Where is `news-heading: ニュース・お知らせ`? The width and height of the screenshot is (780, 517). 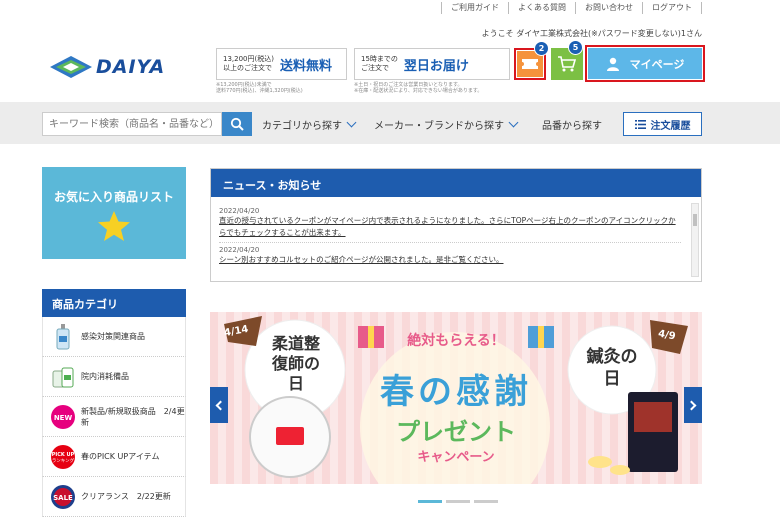
news-heading: ニュース・お知らせ is located at coordinates (456, 183).